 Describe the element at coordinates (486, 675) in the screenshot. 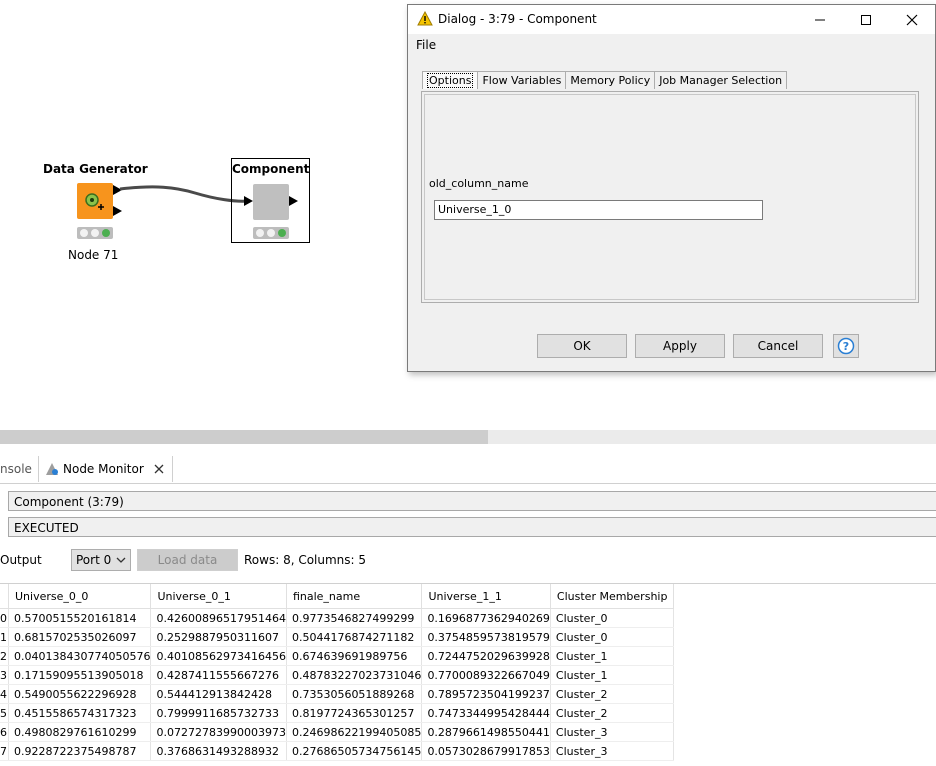

I see `table-cell: 0.7700089322667049` at that location.